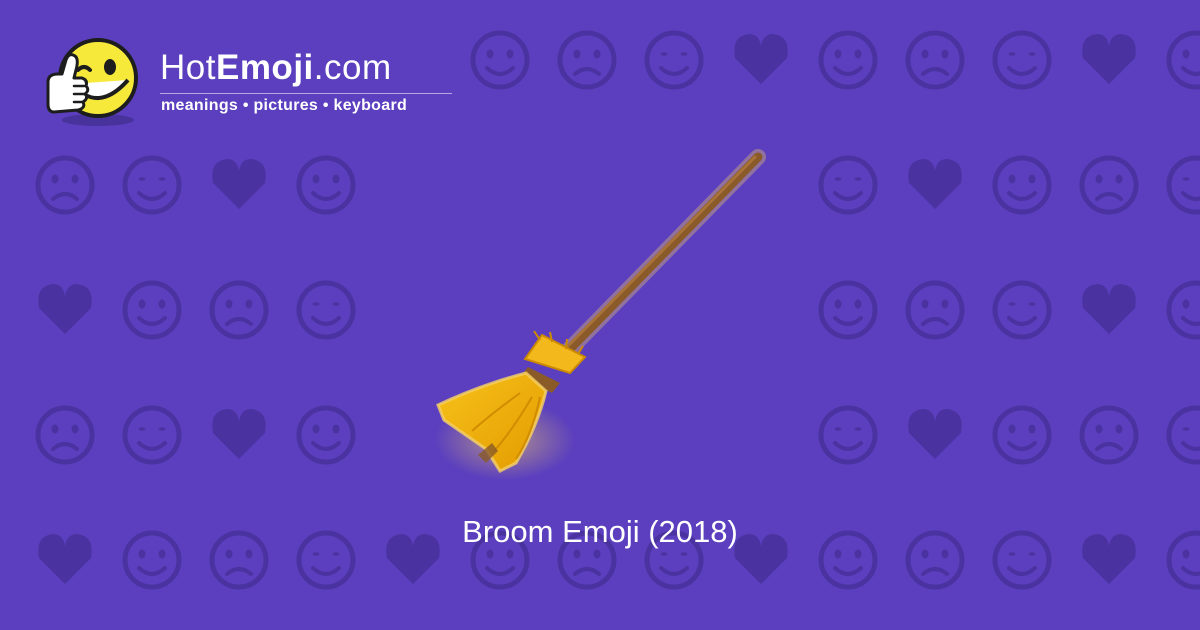  What do you see at coordinates (600, 531) in the screenshot?
I see `emoji-caption: Broom Emoji (2018)` at bounding box center [600, 531].